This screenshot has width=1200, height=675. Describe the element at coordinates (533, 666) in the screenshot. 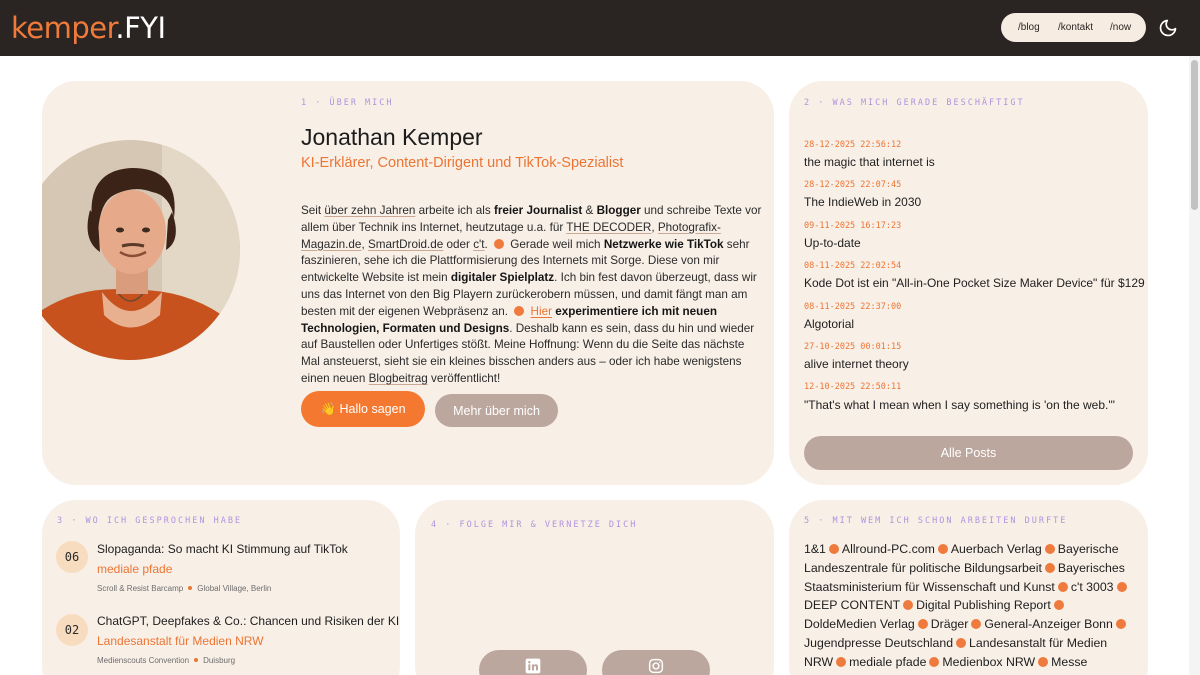

I see `linkedin-icon` at that location.